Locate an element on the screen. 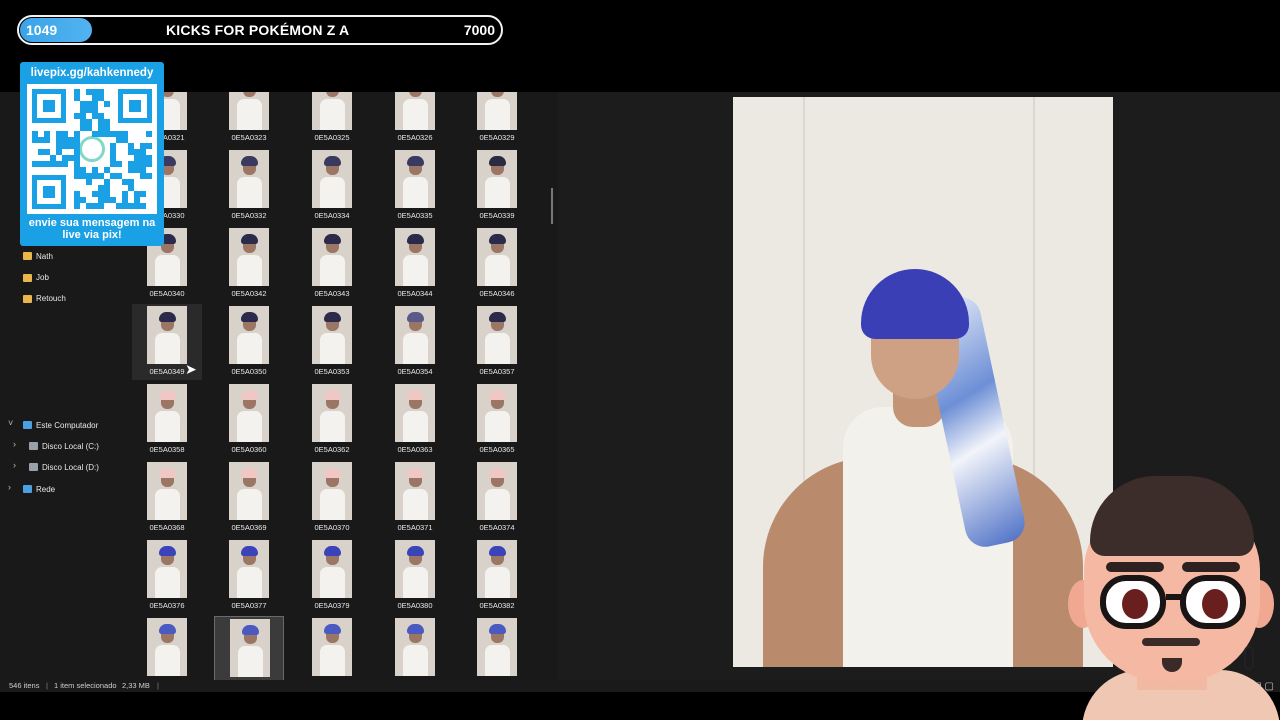 The height and width of the screenshot is (720, 1280). qr-code is located at coordinates (92, 149).